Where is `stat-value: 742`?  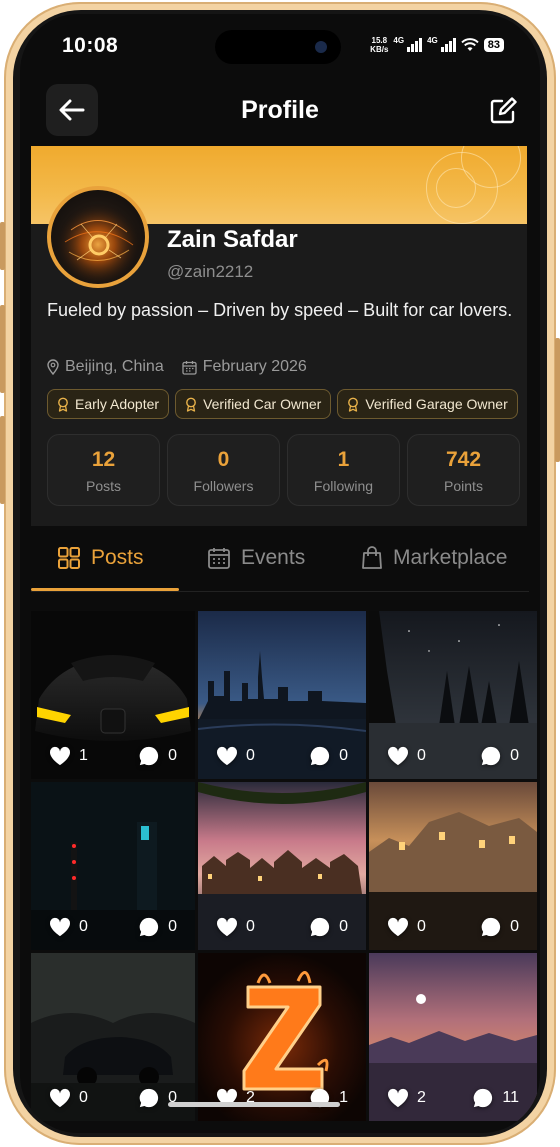
stat-value: 742 is located at coordinates (463, 459).